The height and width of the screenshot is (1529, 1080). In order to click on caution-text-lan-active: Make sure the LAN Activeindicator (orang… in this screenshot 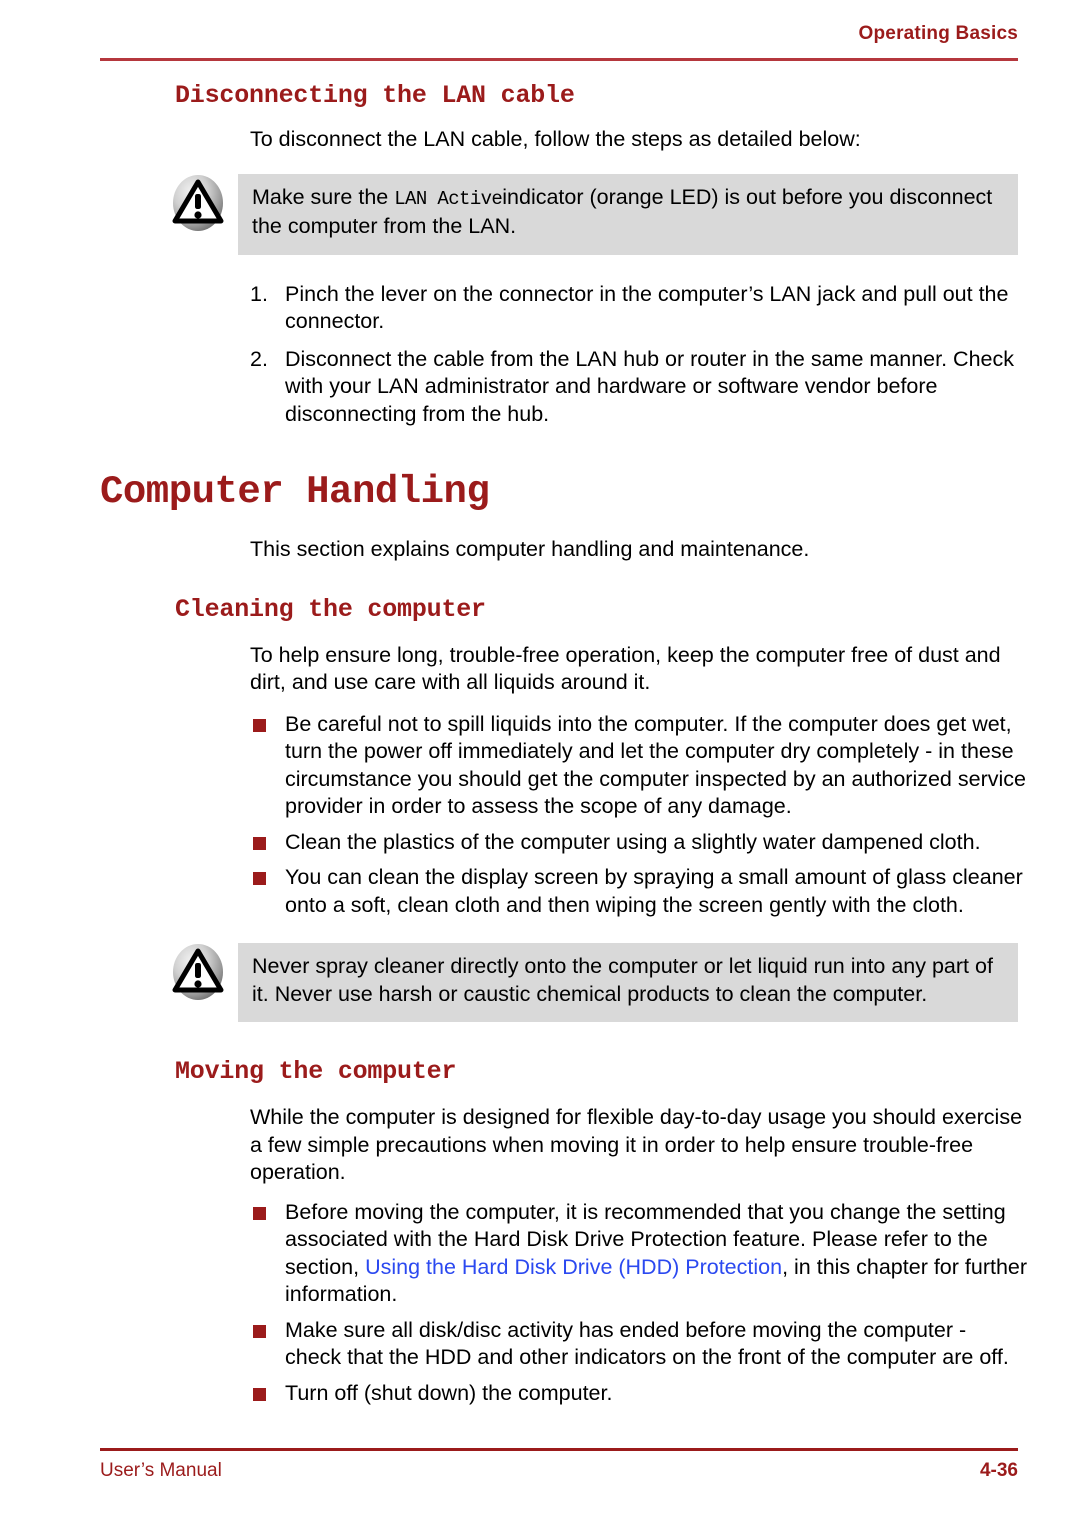, I will do `click(628, 212)`.